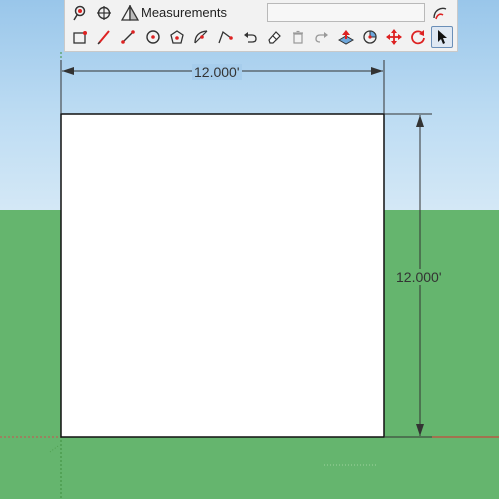 The height and width of the screenshot is (499, 499). I want to click on freehand-icon, so click(440, 13).